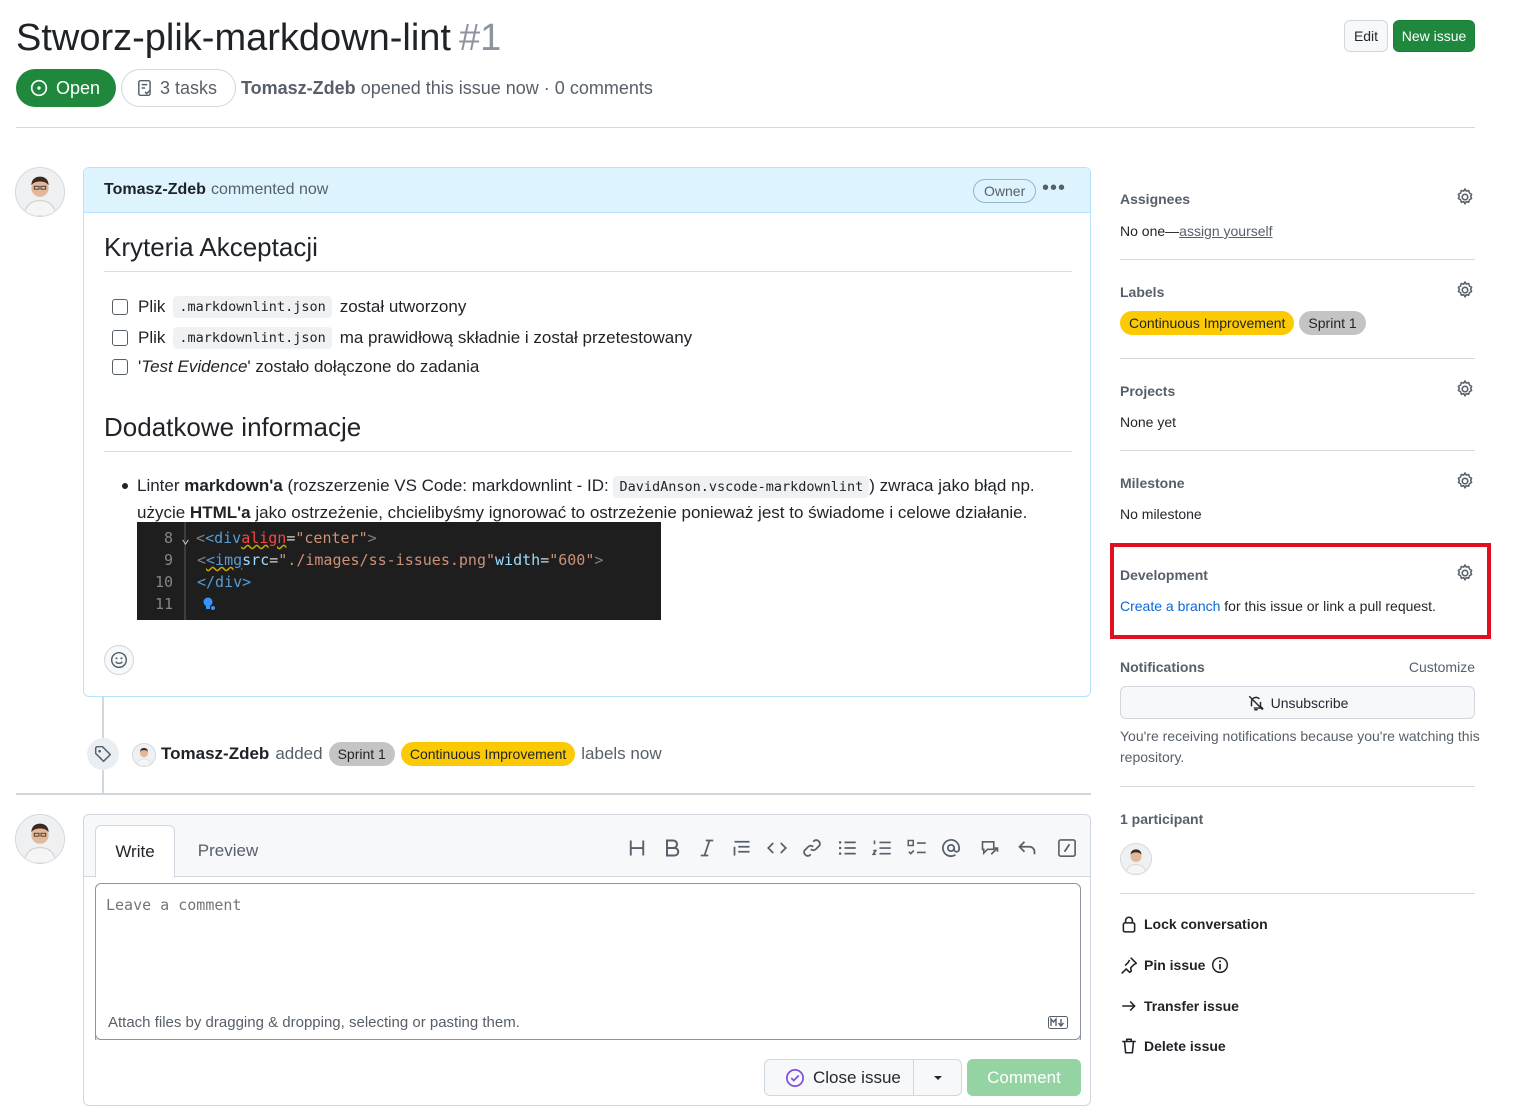 This screenshot has width=1518, height=1115. I want to click on slash-command-icon, so click(1067, 848).